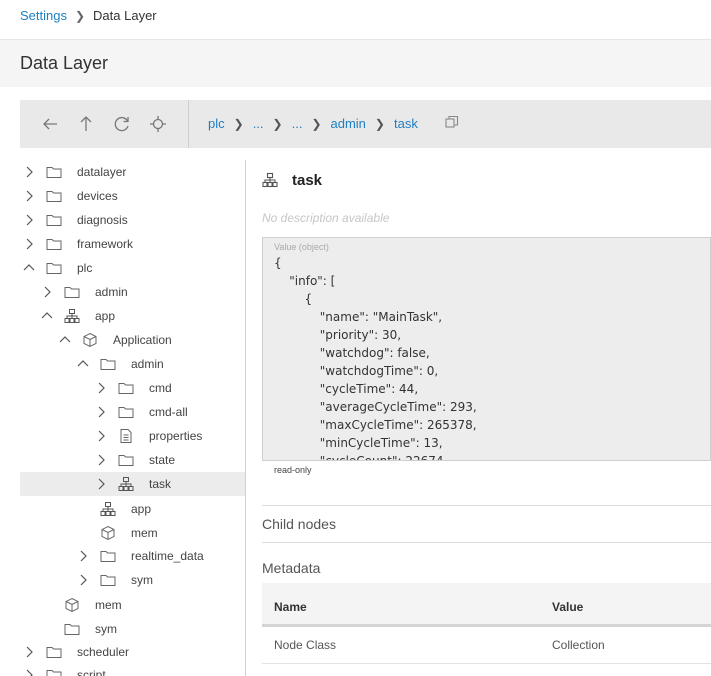 The width and height of the screenshot is (711, 676). What do you see at coordinates (132, 669) in the screenshot?
I see `tree-node: script` at bounding box center [132, 669].